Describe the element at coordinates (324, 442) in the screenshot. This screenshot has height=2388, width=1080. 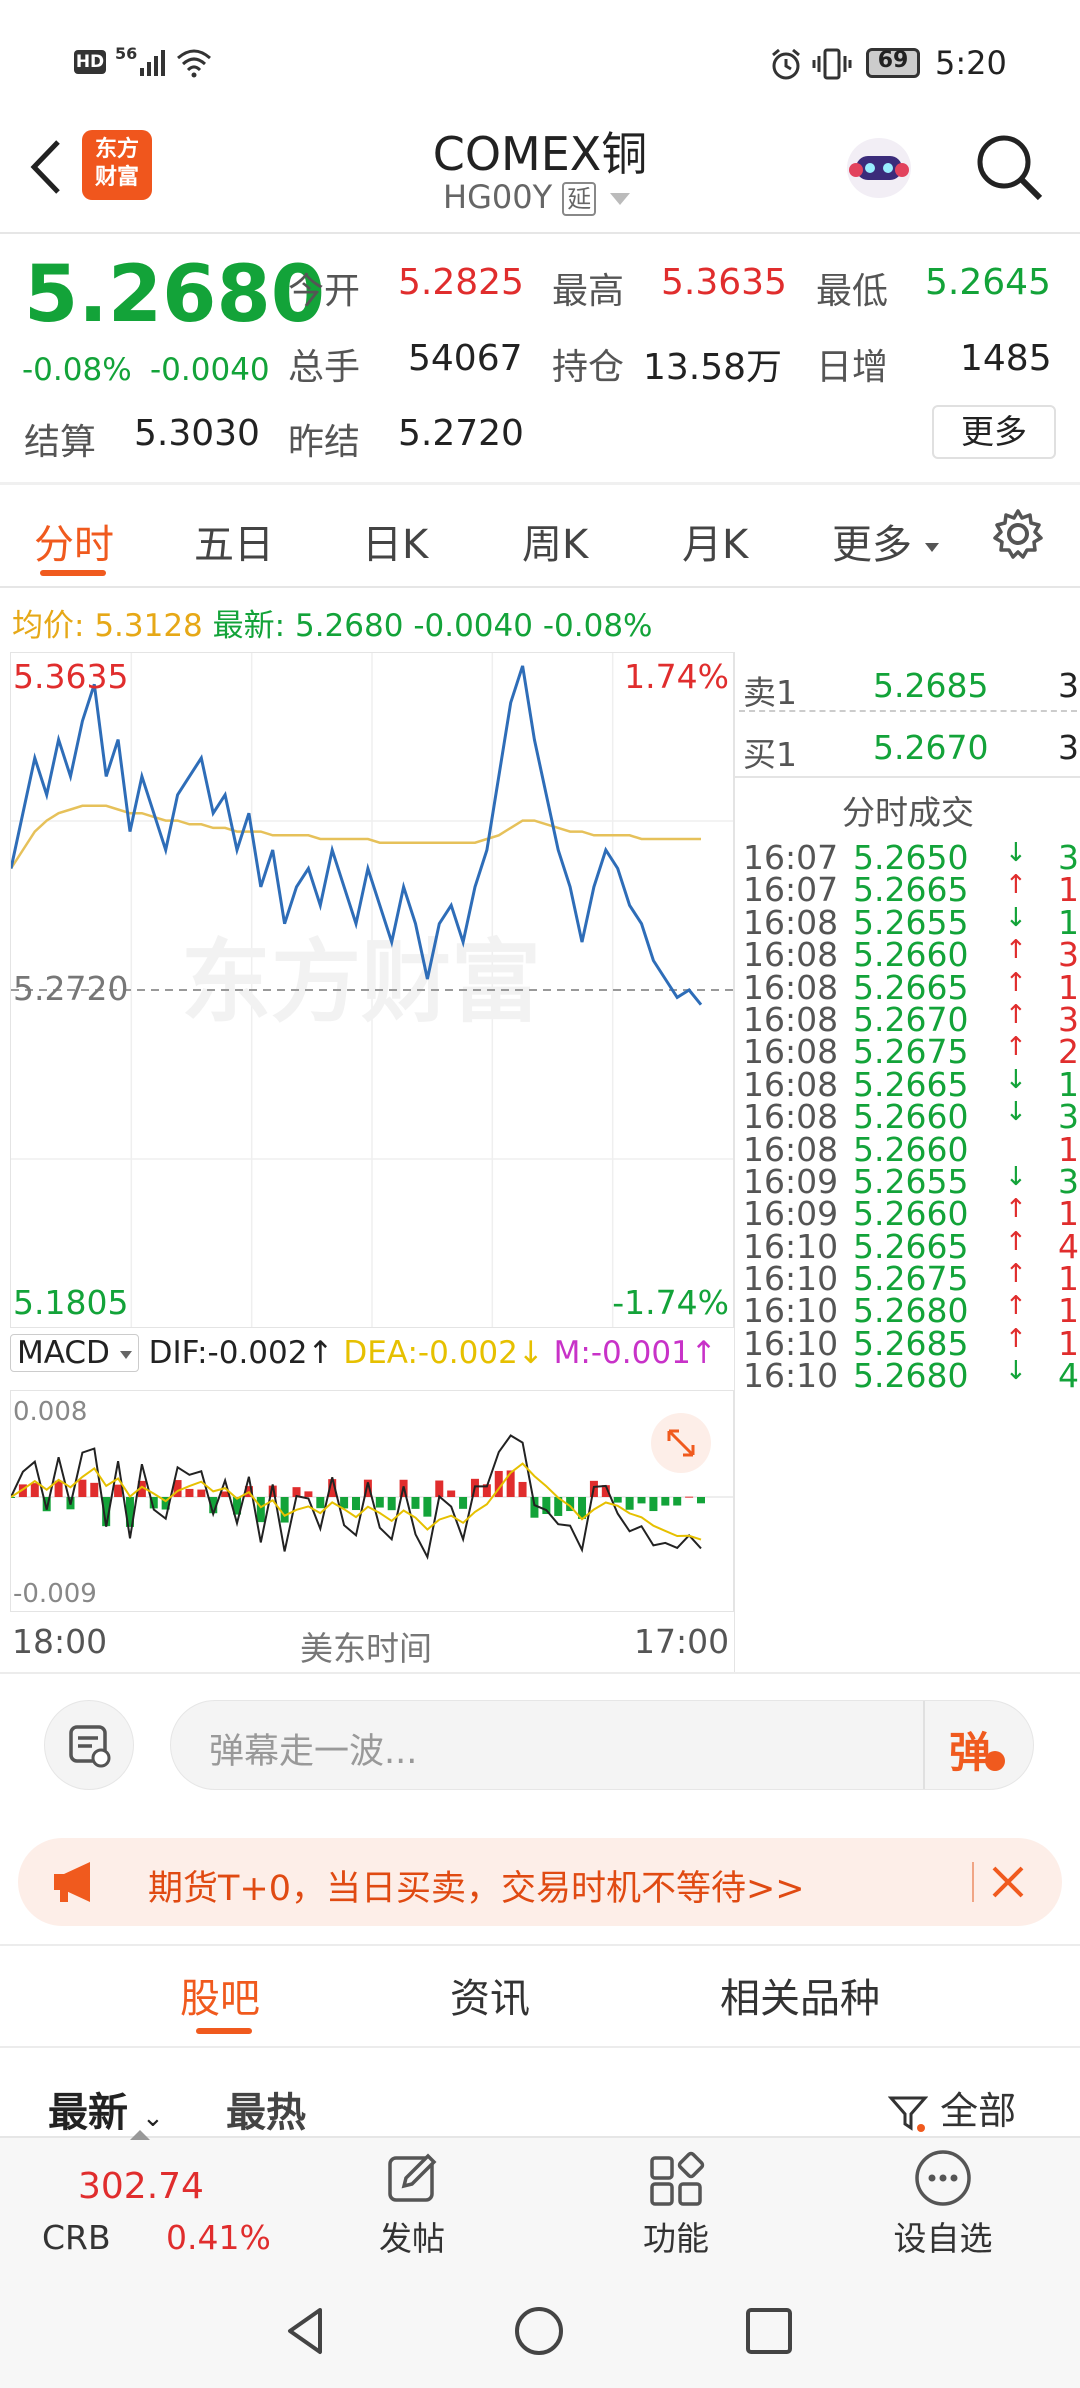
I see `prev-settle-label: 昨结` at that location.